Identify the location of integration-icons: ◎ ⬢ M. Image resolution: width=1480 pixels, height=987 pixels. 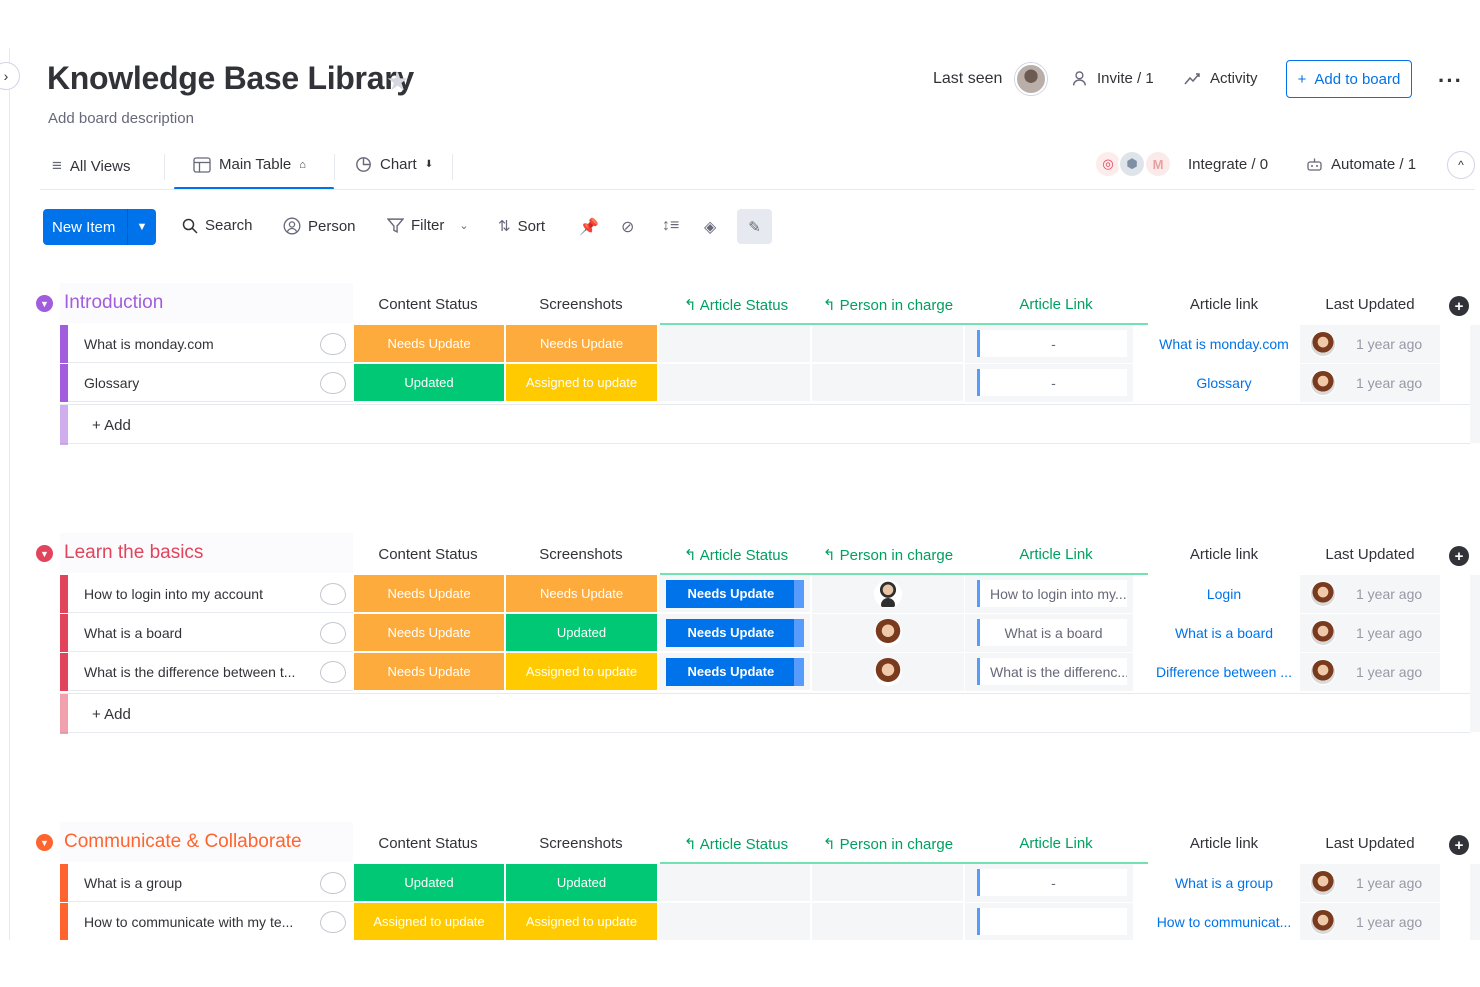
(1136, 165).